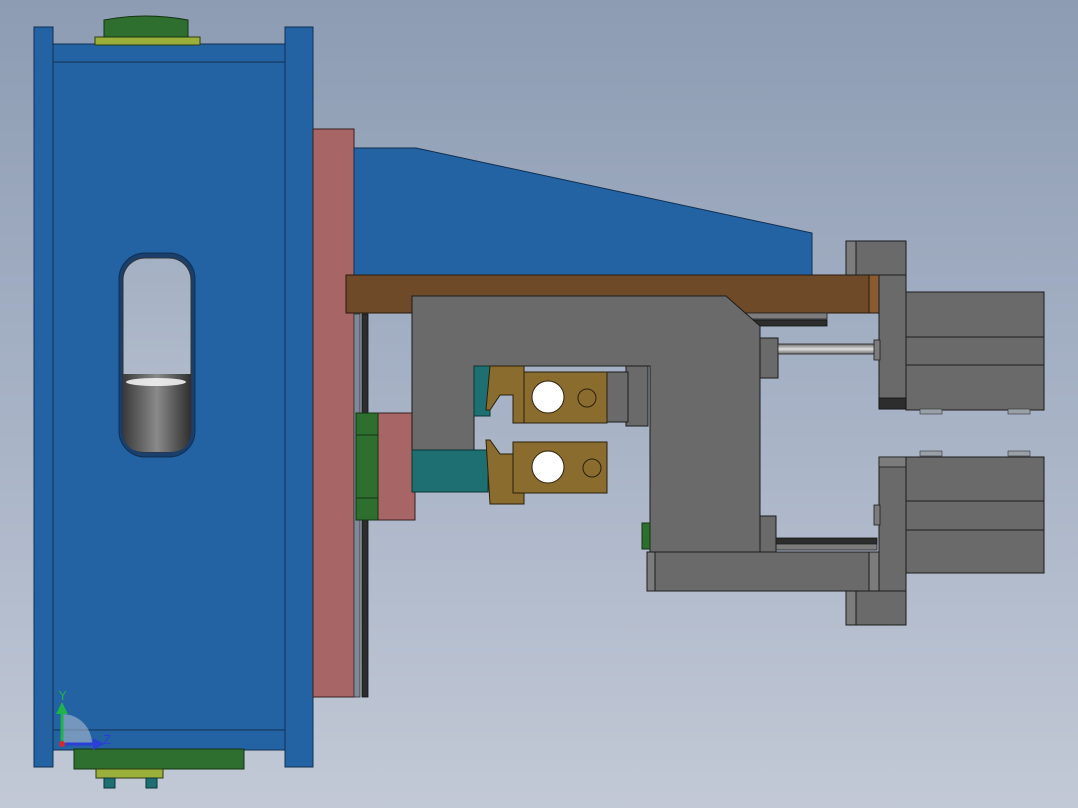 Image resolution: width=1078 pixels, height=808 pixels. I want to click on lower-support-arm, so click(763, 571).